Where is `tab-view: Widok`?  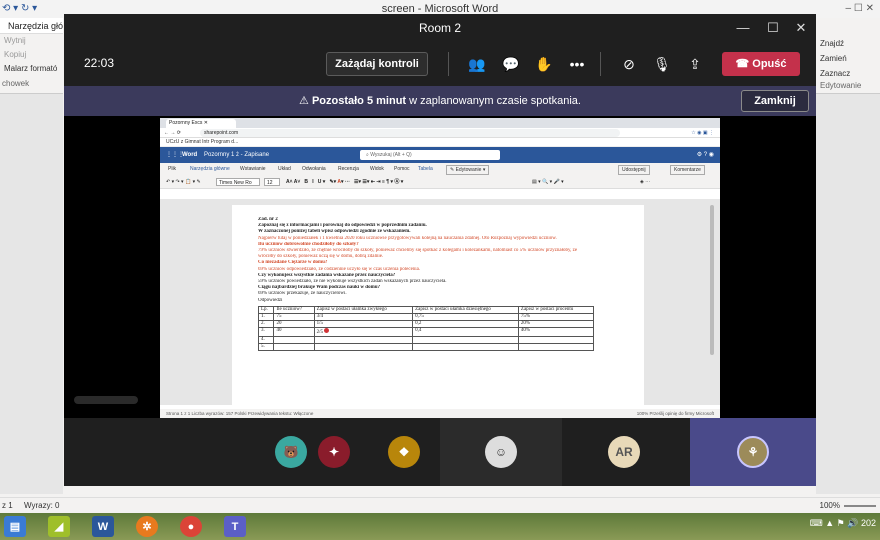 tab-view: Widok is located at coordinates (377, 169).